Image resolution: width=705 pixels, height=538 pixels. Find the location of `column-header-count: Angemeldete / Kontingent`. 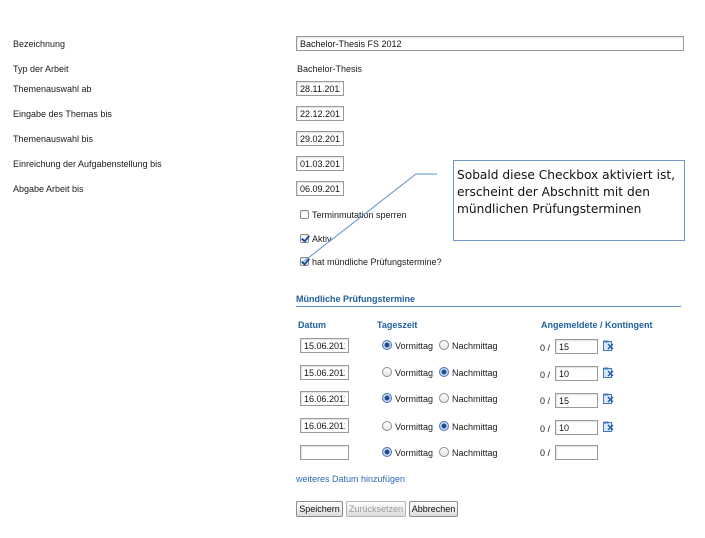

column-header-count: Angemeldete / Kontingent is located at coordinates (597, 325).